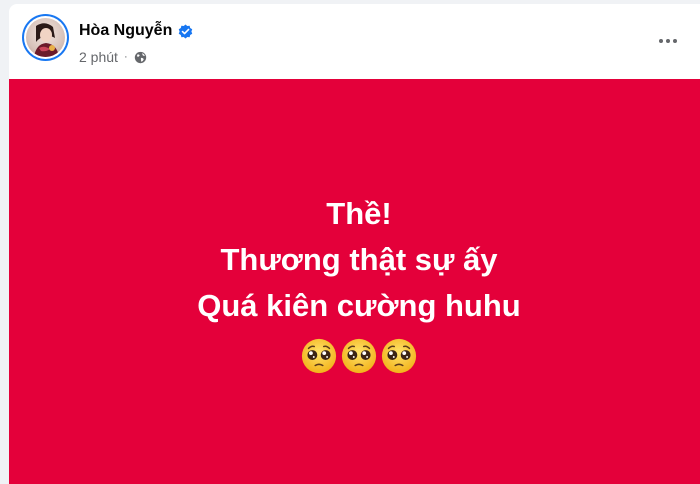 The width and height of the screenshot is (700, 484). I want to click on verified-badge-icon, so click(186, 31).